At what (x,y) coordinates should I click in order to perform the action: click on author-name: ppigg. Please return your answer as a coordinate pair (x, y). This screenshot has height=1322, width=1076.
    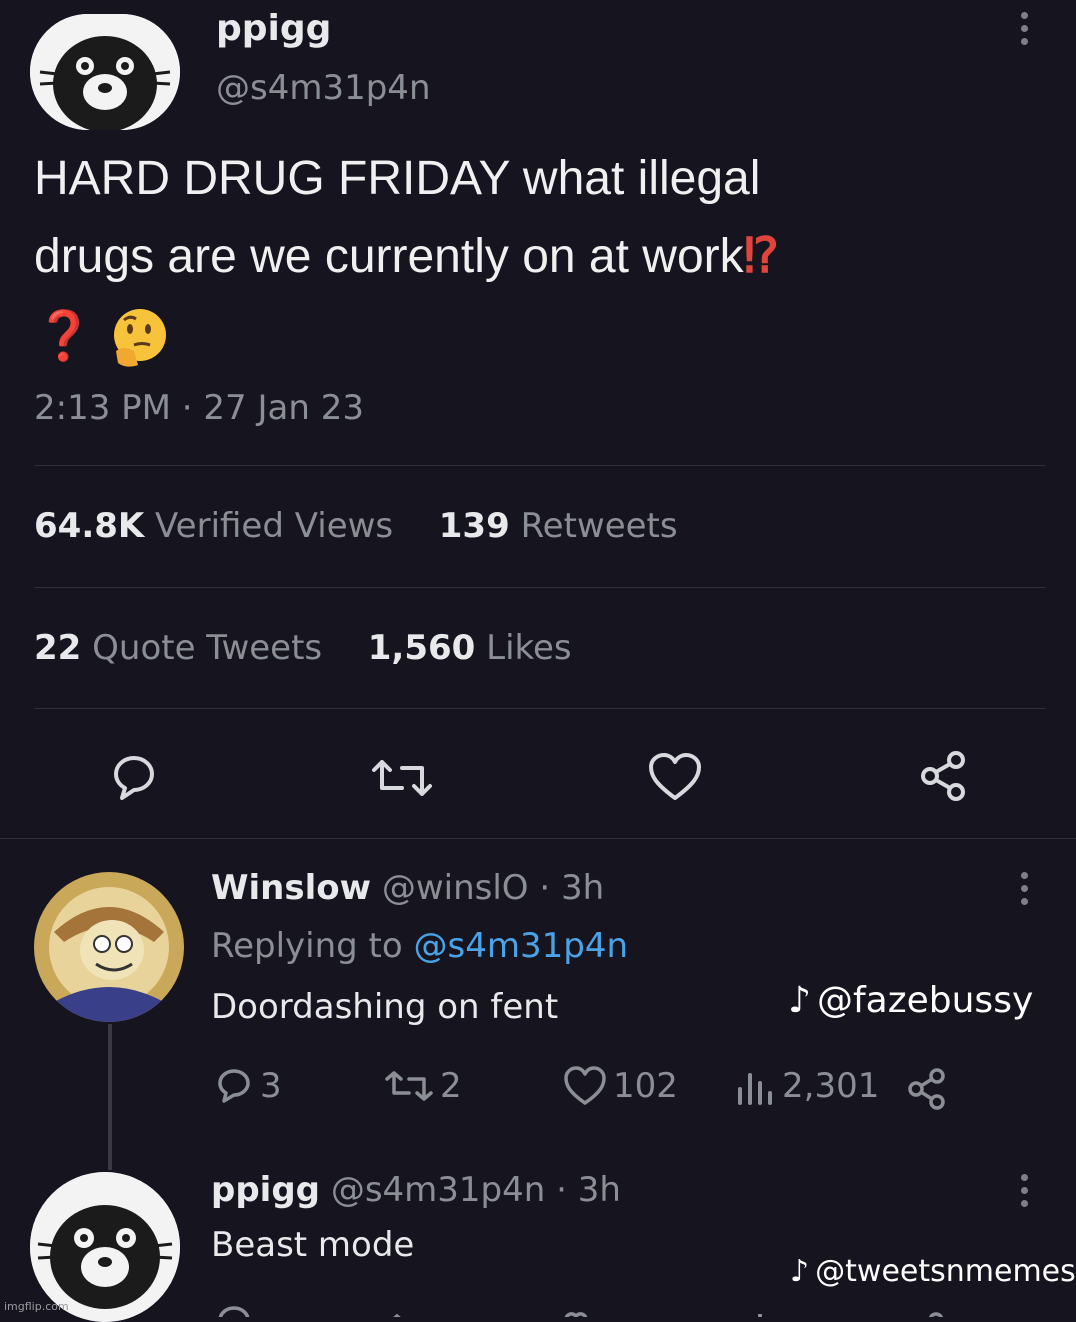
    Looking at the image, I should click on (273, 28).